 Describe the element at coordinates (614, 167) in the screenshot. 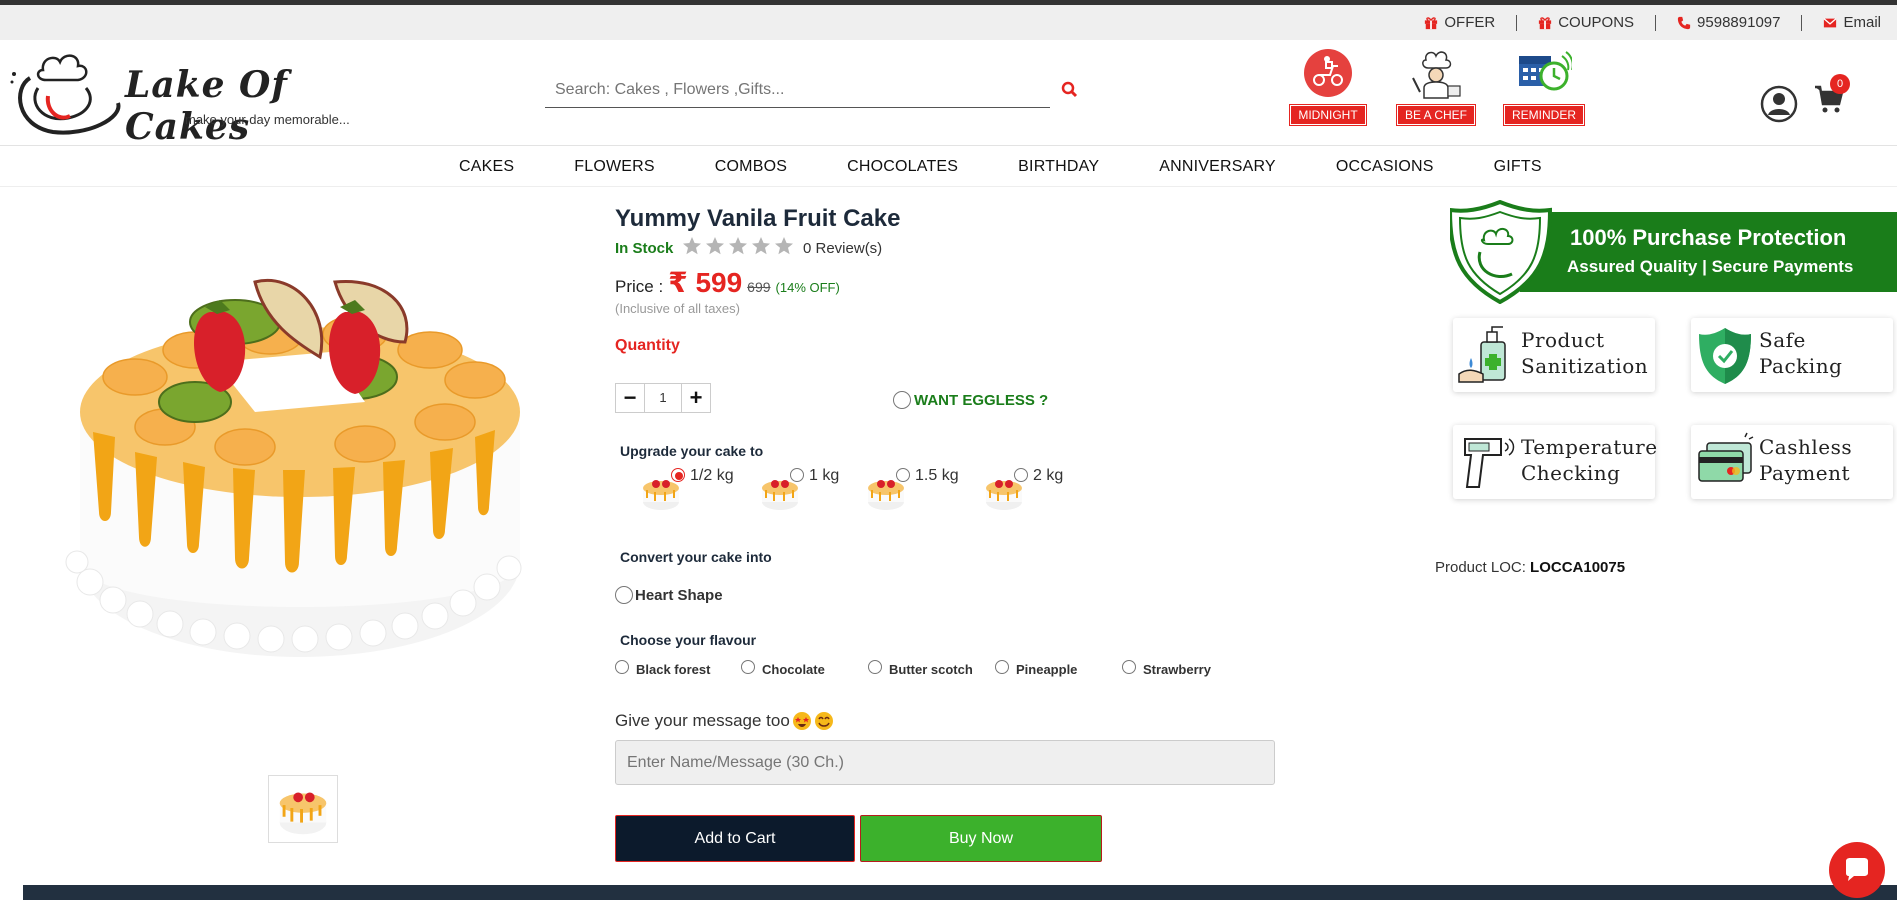

I see `nav-item-flowers: FLOWERS` at that location.